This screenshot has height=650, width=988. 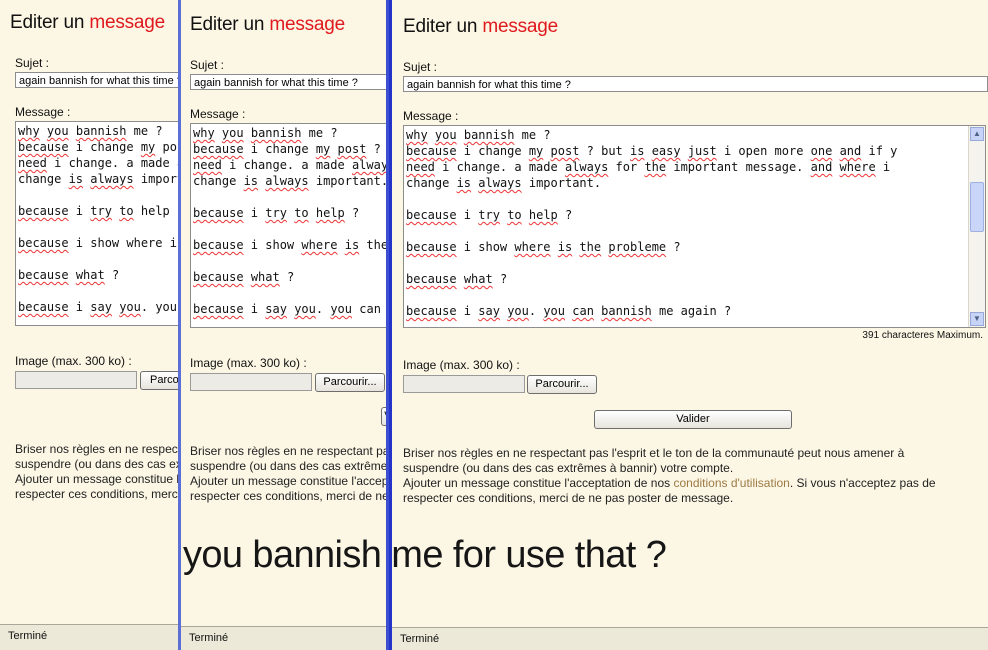 I want to click on edit-form-3: Editer un message, so click(x=480, y=27).